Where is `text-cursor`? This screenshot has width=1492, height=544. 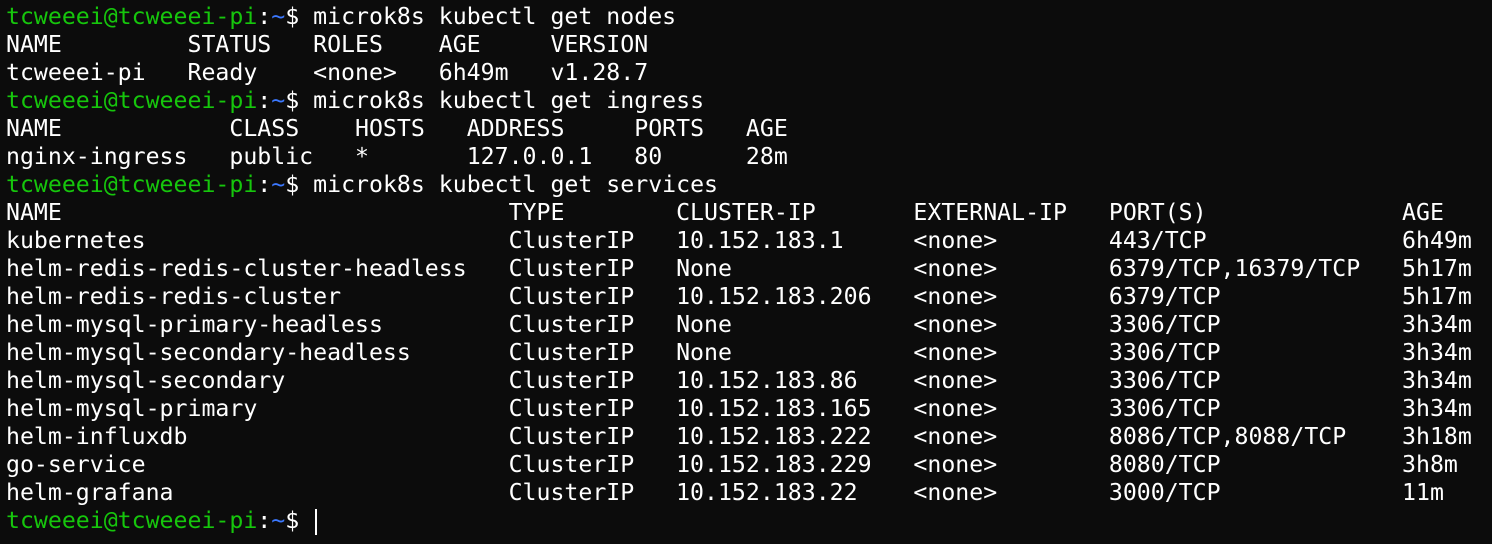 text-cursor is located at coordinates (316, 521).